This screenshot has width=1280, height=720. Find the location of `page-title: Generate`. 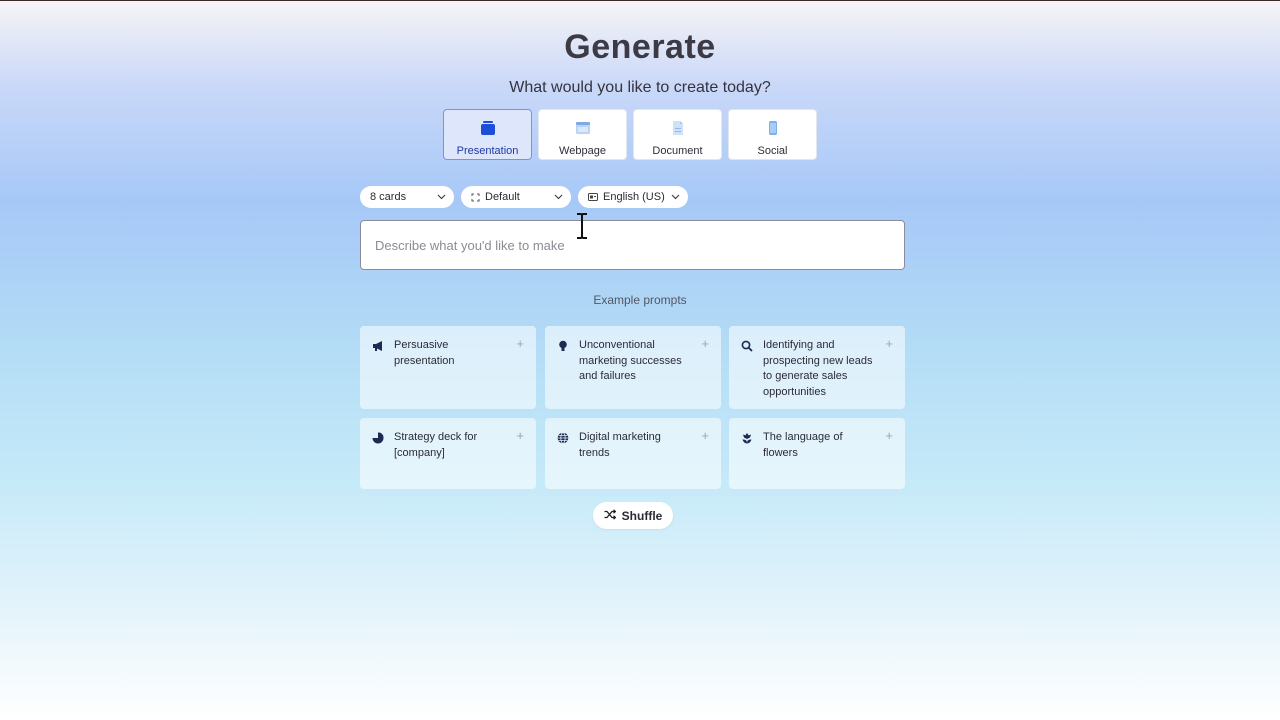

page-title: Generate is located at coordinates (640, 47).